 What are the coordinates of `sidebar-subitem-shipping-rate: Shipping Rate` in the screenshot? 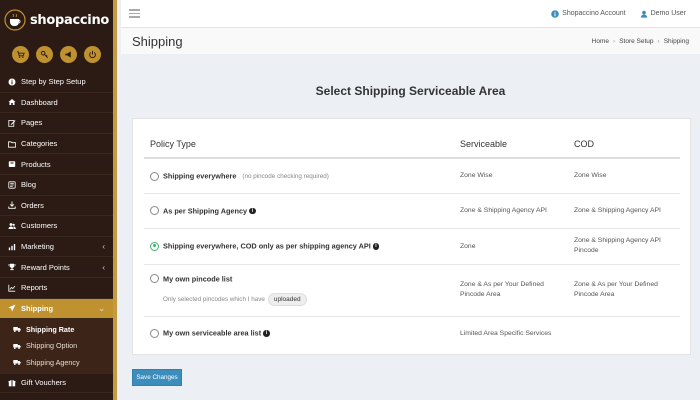 It's located at (56, 329).